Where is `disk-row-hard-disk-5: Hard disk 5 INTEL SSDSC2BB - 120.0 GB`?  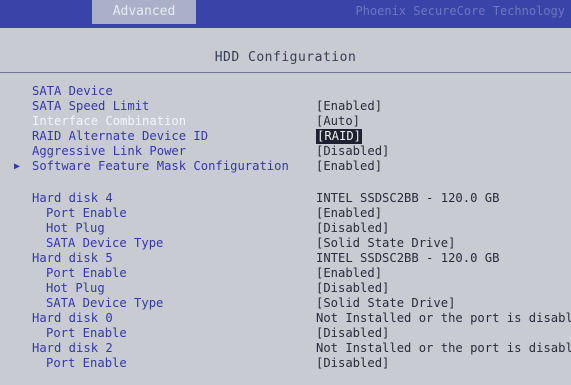 disk-row-hard-disk-5: Hard disk 5 INTEL SSDSC2BB - 120.0 GB is located at coordinates (285, 258).